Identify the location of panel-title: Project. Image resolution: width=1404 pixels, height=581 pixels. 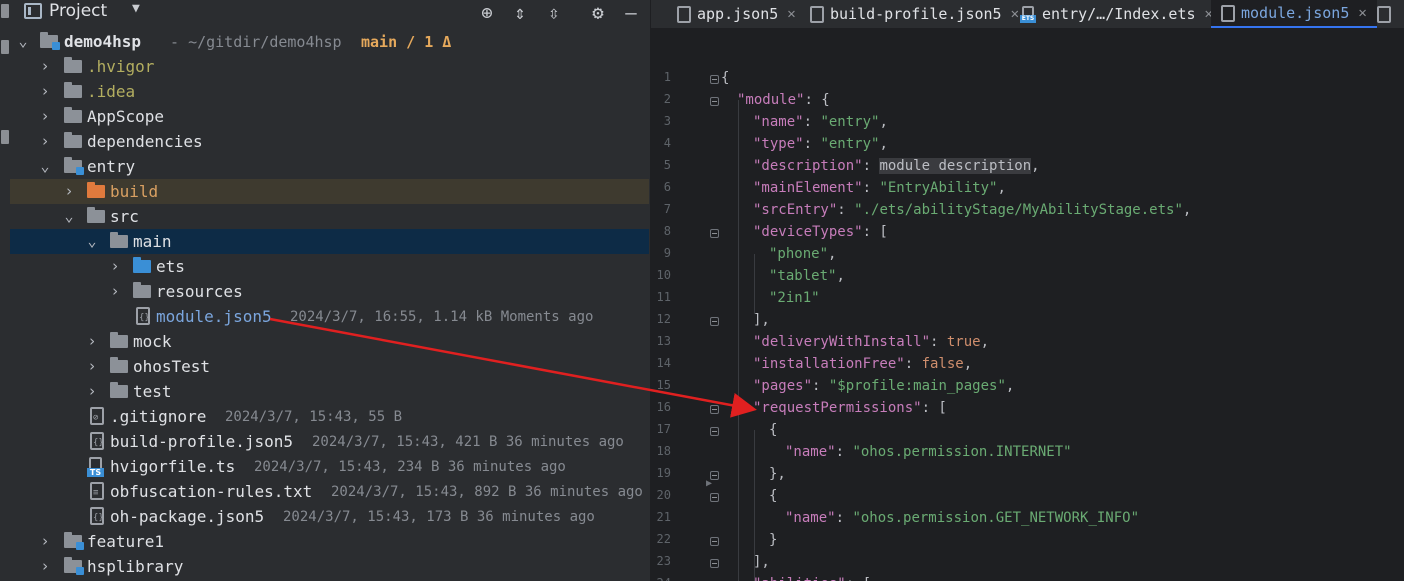
(78, 11).